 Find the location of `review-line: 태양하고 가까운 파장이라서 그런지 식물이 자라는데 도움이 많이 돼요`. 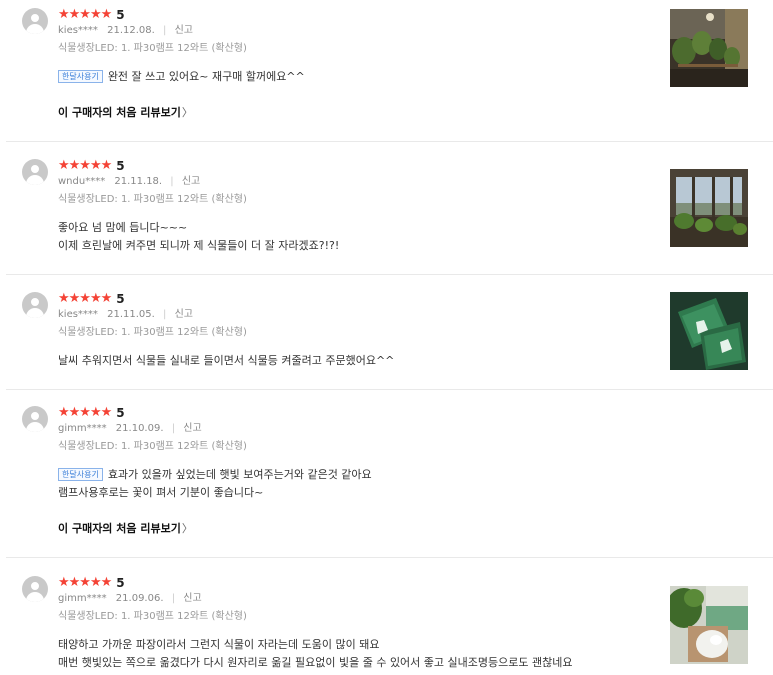

review-line: 태양하고 가까운 파장이라서 그런지 식물이 자라는데 도움이 많이 돼요 is located at coordinates (219, 644).